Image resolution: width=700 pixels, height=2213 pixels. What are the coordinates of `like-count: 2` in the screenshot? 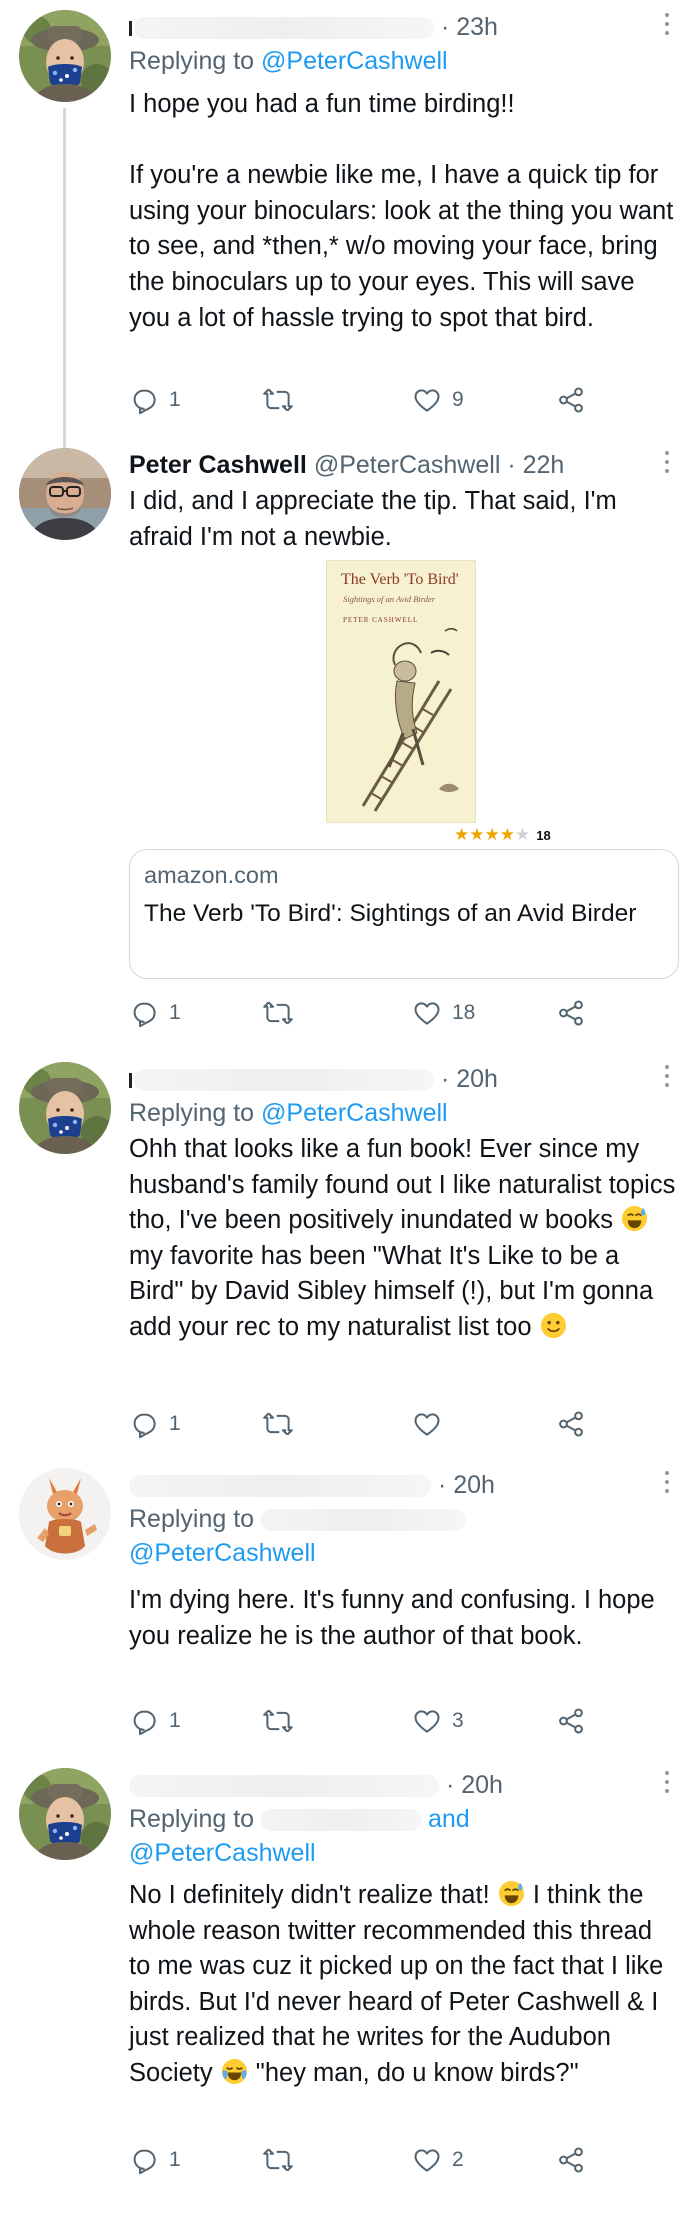 It's located at (458, 2159).